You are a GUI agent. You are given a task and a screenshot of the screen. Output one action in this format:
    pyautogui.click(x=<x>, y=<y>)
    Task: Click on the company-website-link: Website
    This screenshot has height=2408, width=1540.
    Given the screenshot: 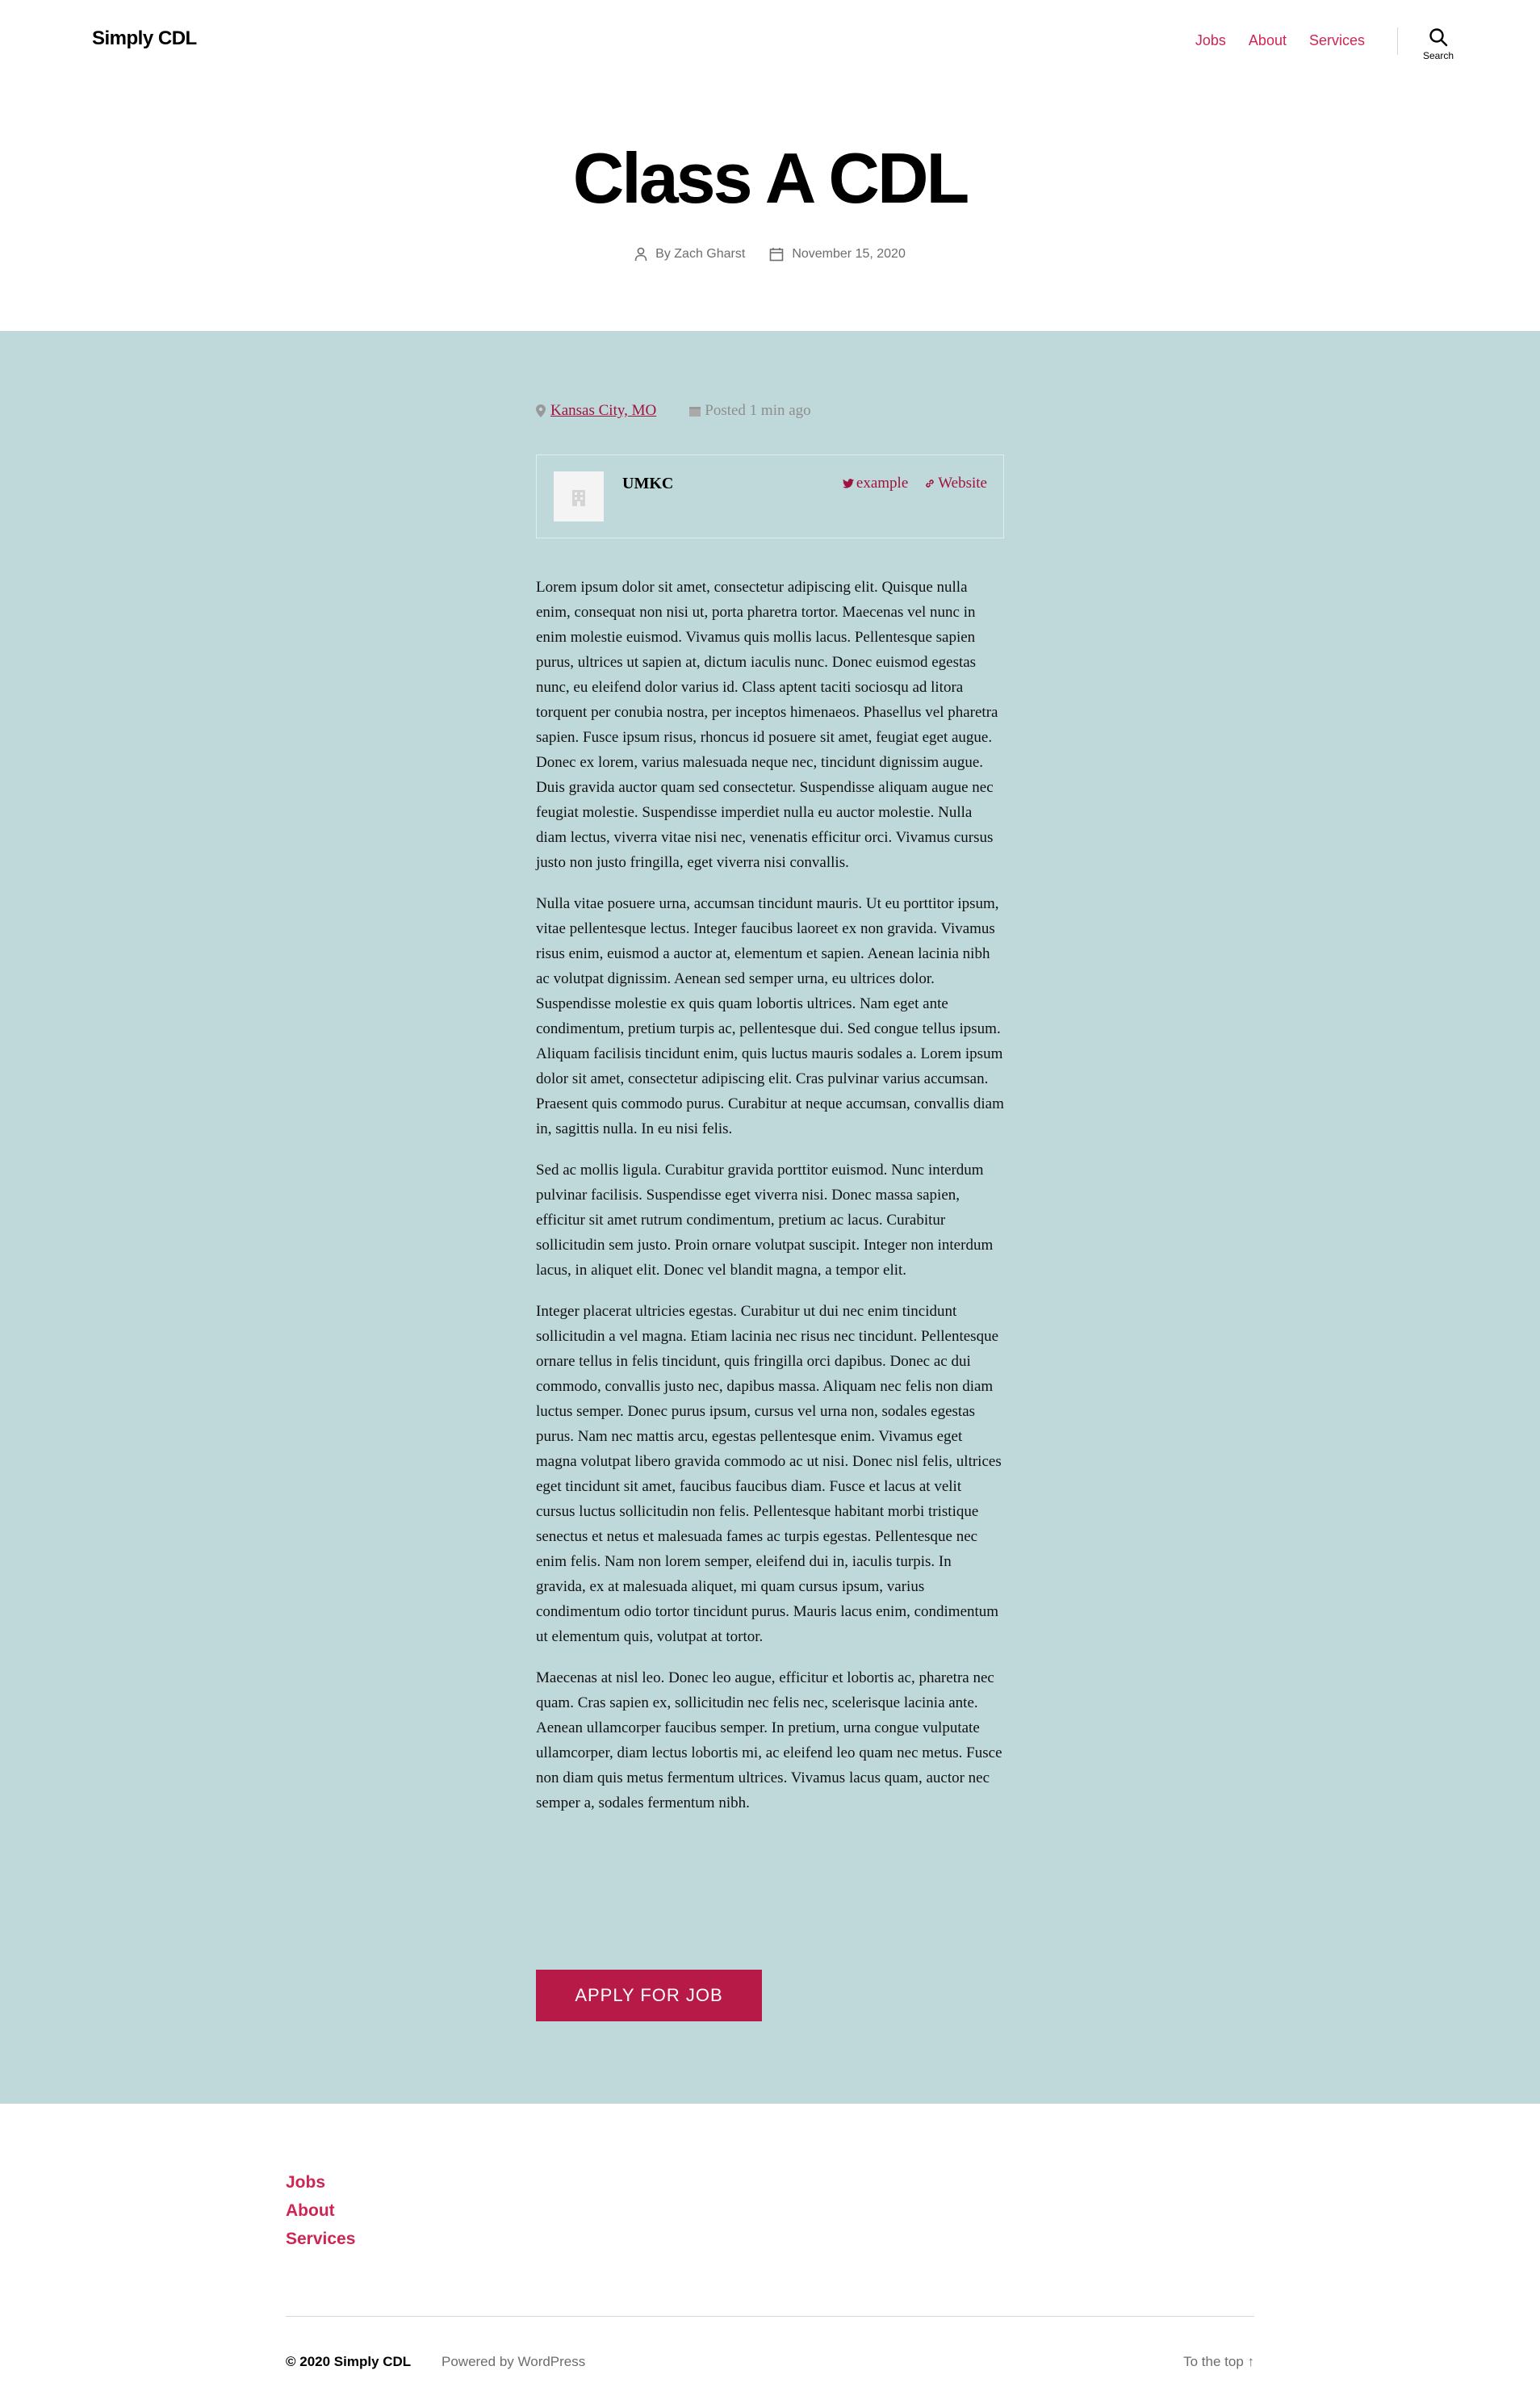 What is the action you would take?
    pyautogui.click(x=956, y=484)
    